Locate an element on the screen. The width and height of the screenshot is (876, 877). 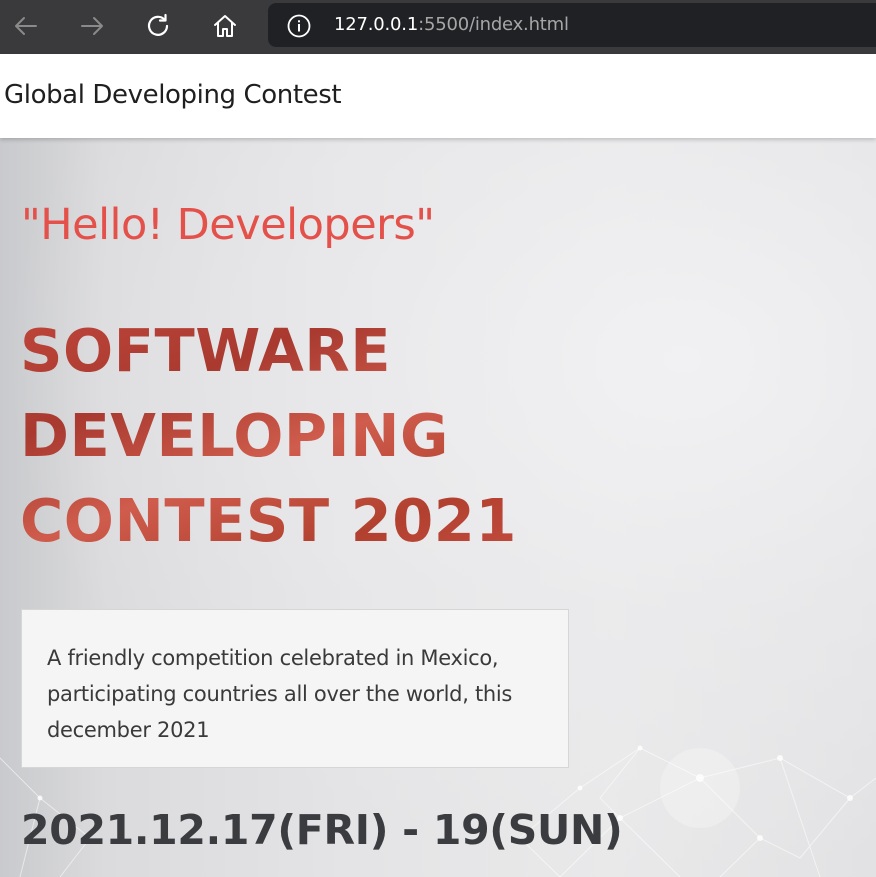
forward-button is located at coordinates (92, 26).